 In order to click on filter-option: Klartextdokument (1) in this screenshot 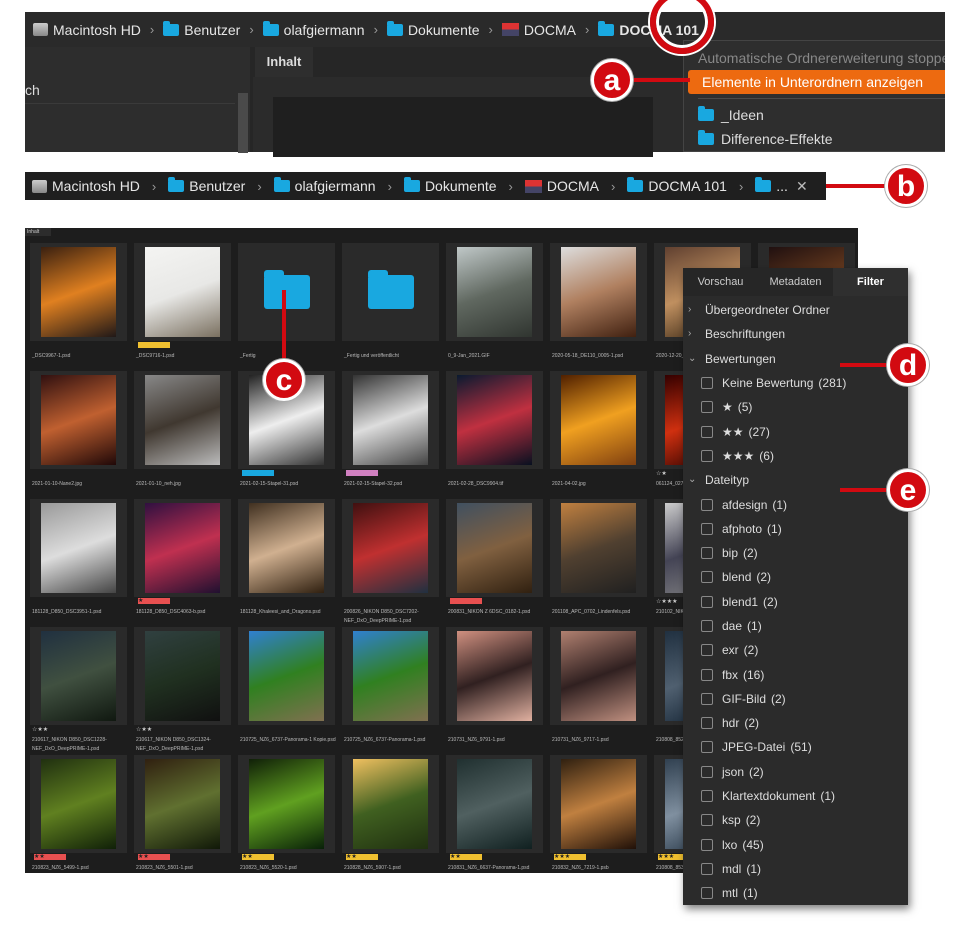, I will do `click(795, 796)`.